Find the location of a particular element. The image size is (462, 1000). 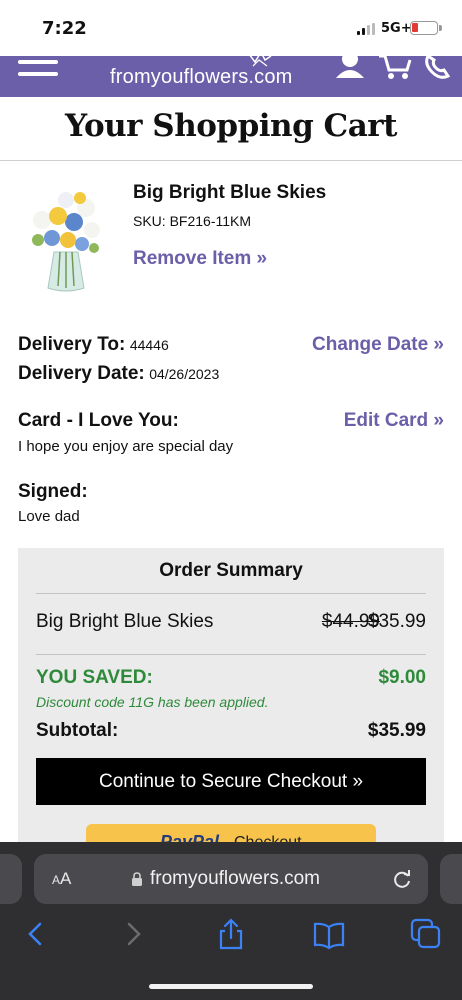

network-label: 5G+ is located at coordinates (396, 28).